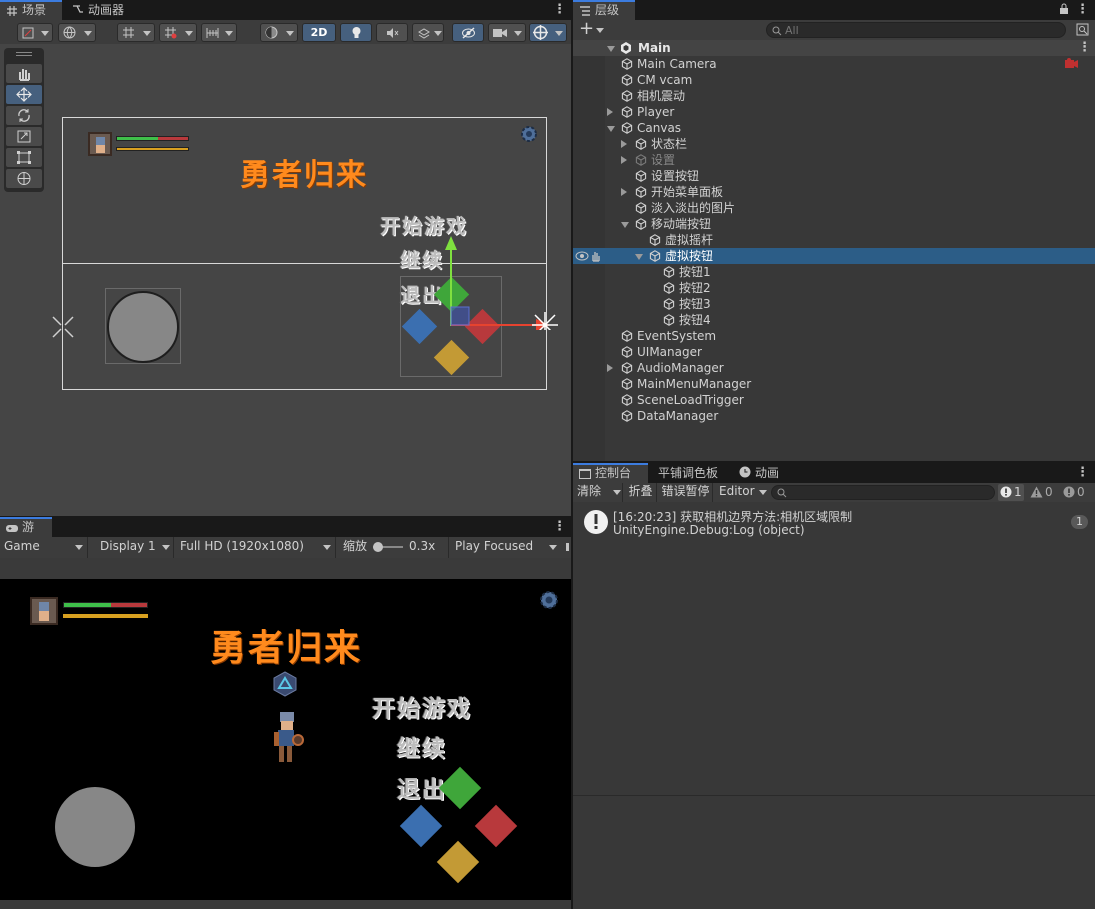 The width and height of the screenshot is (1095, 909). What do you see at coordinates (582, 256) in the screenshot?
I see `visibility-eye-icon` at bounding box center [582, 256].